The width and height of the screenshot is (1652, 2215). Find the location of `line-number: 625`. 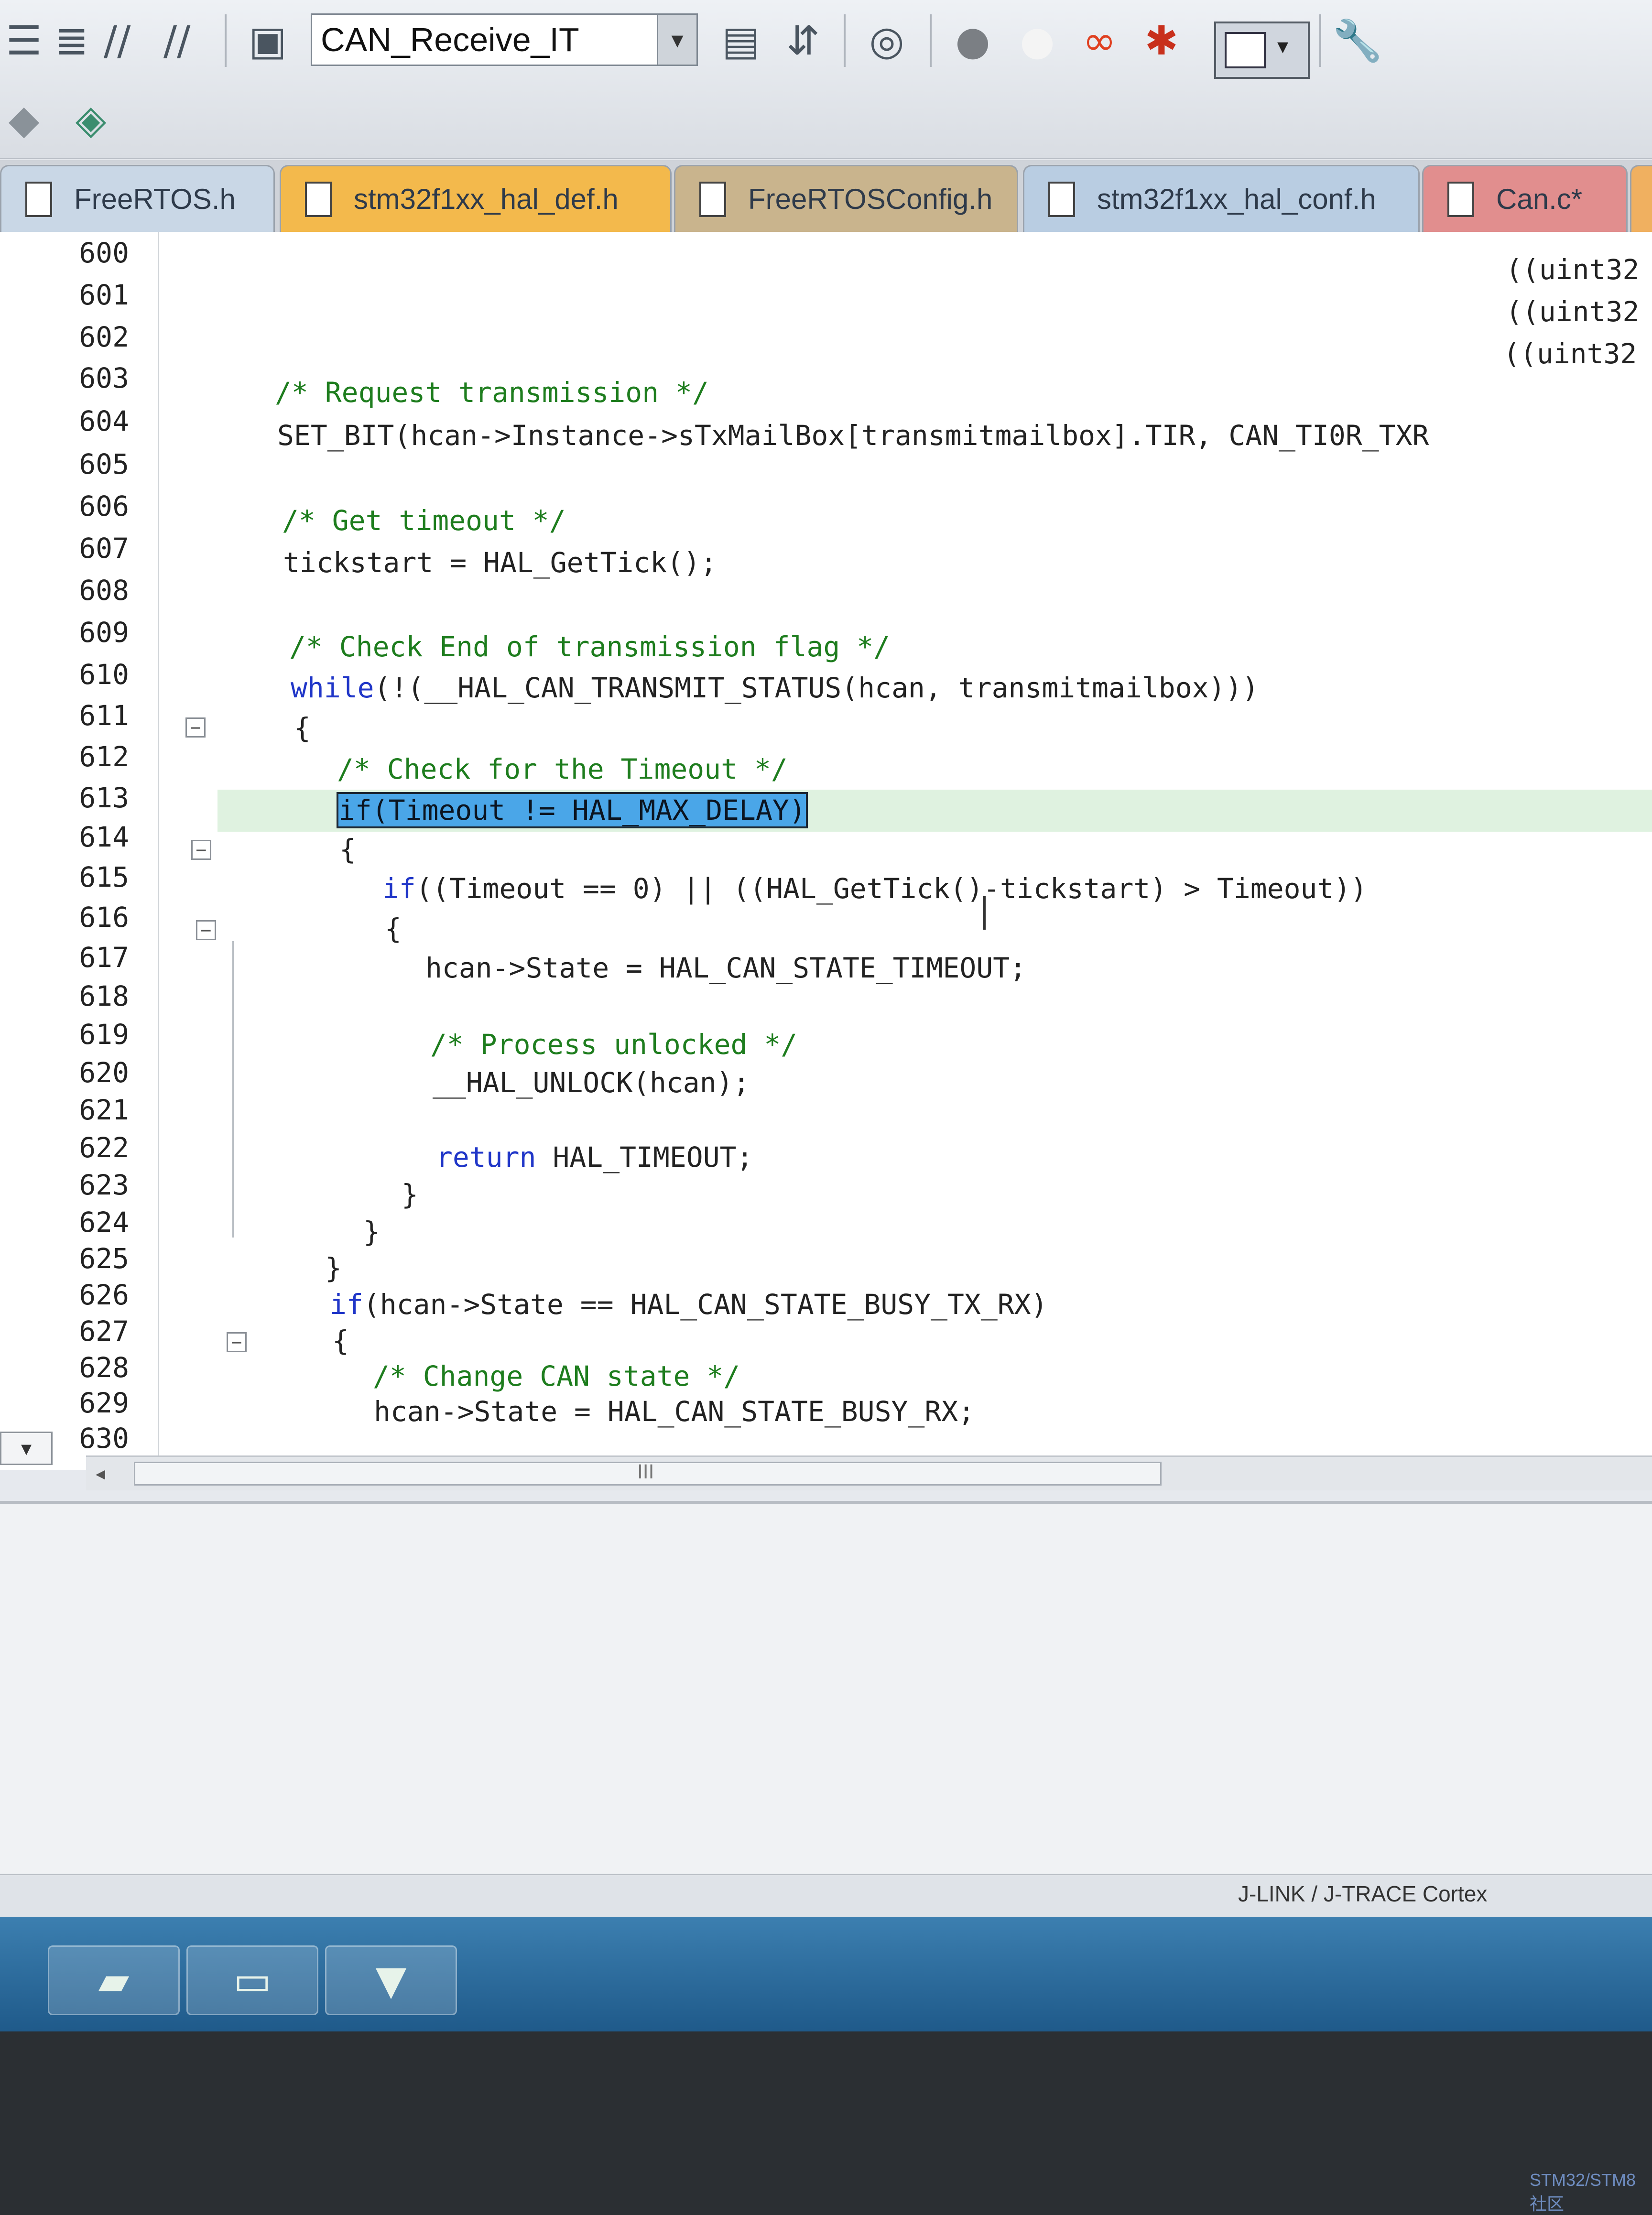

line-number: 625 is located at coordinates (104, 1258).